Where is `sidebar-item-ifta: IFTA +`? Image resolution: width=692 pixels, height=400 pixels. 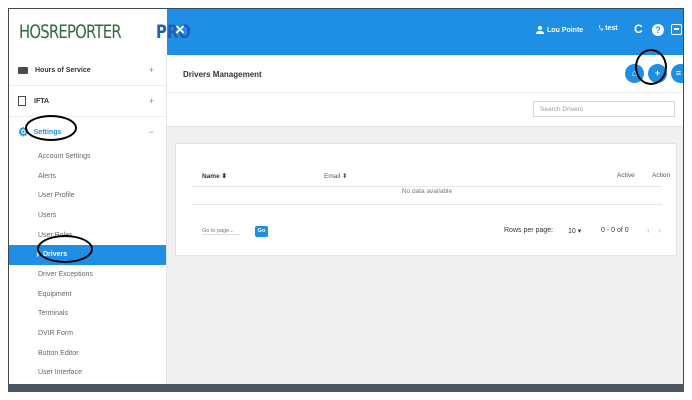 sidebar-item-ifta: IFTA + is located at coordinates (87, 101).